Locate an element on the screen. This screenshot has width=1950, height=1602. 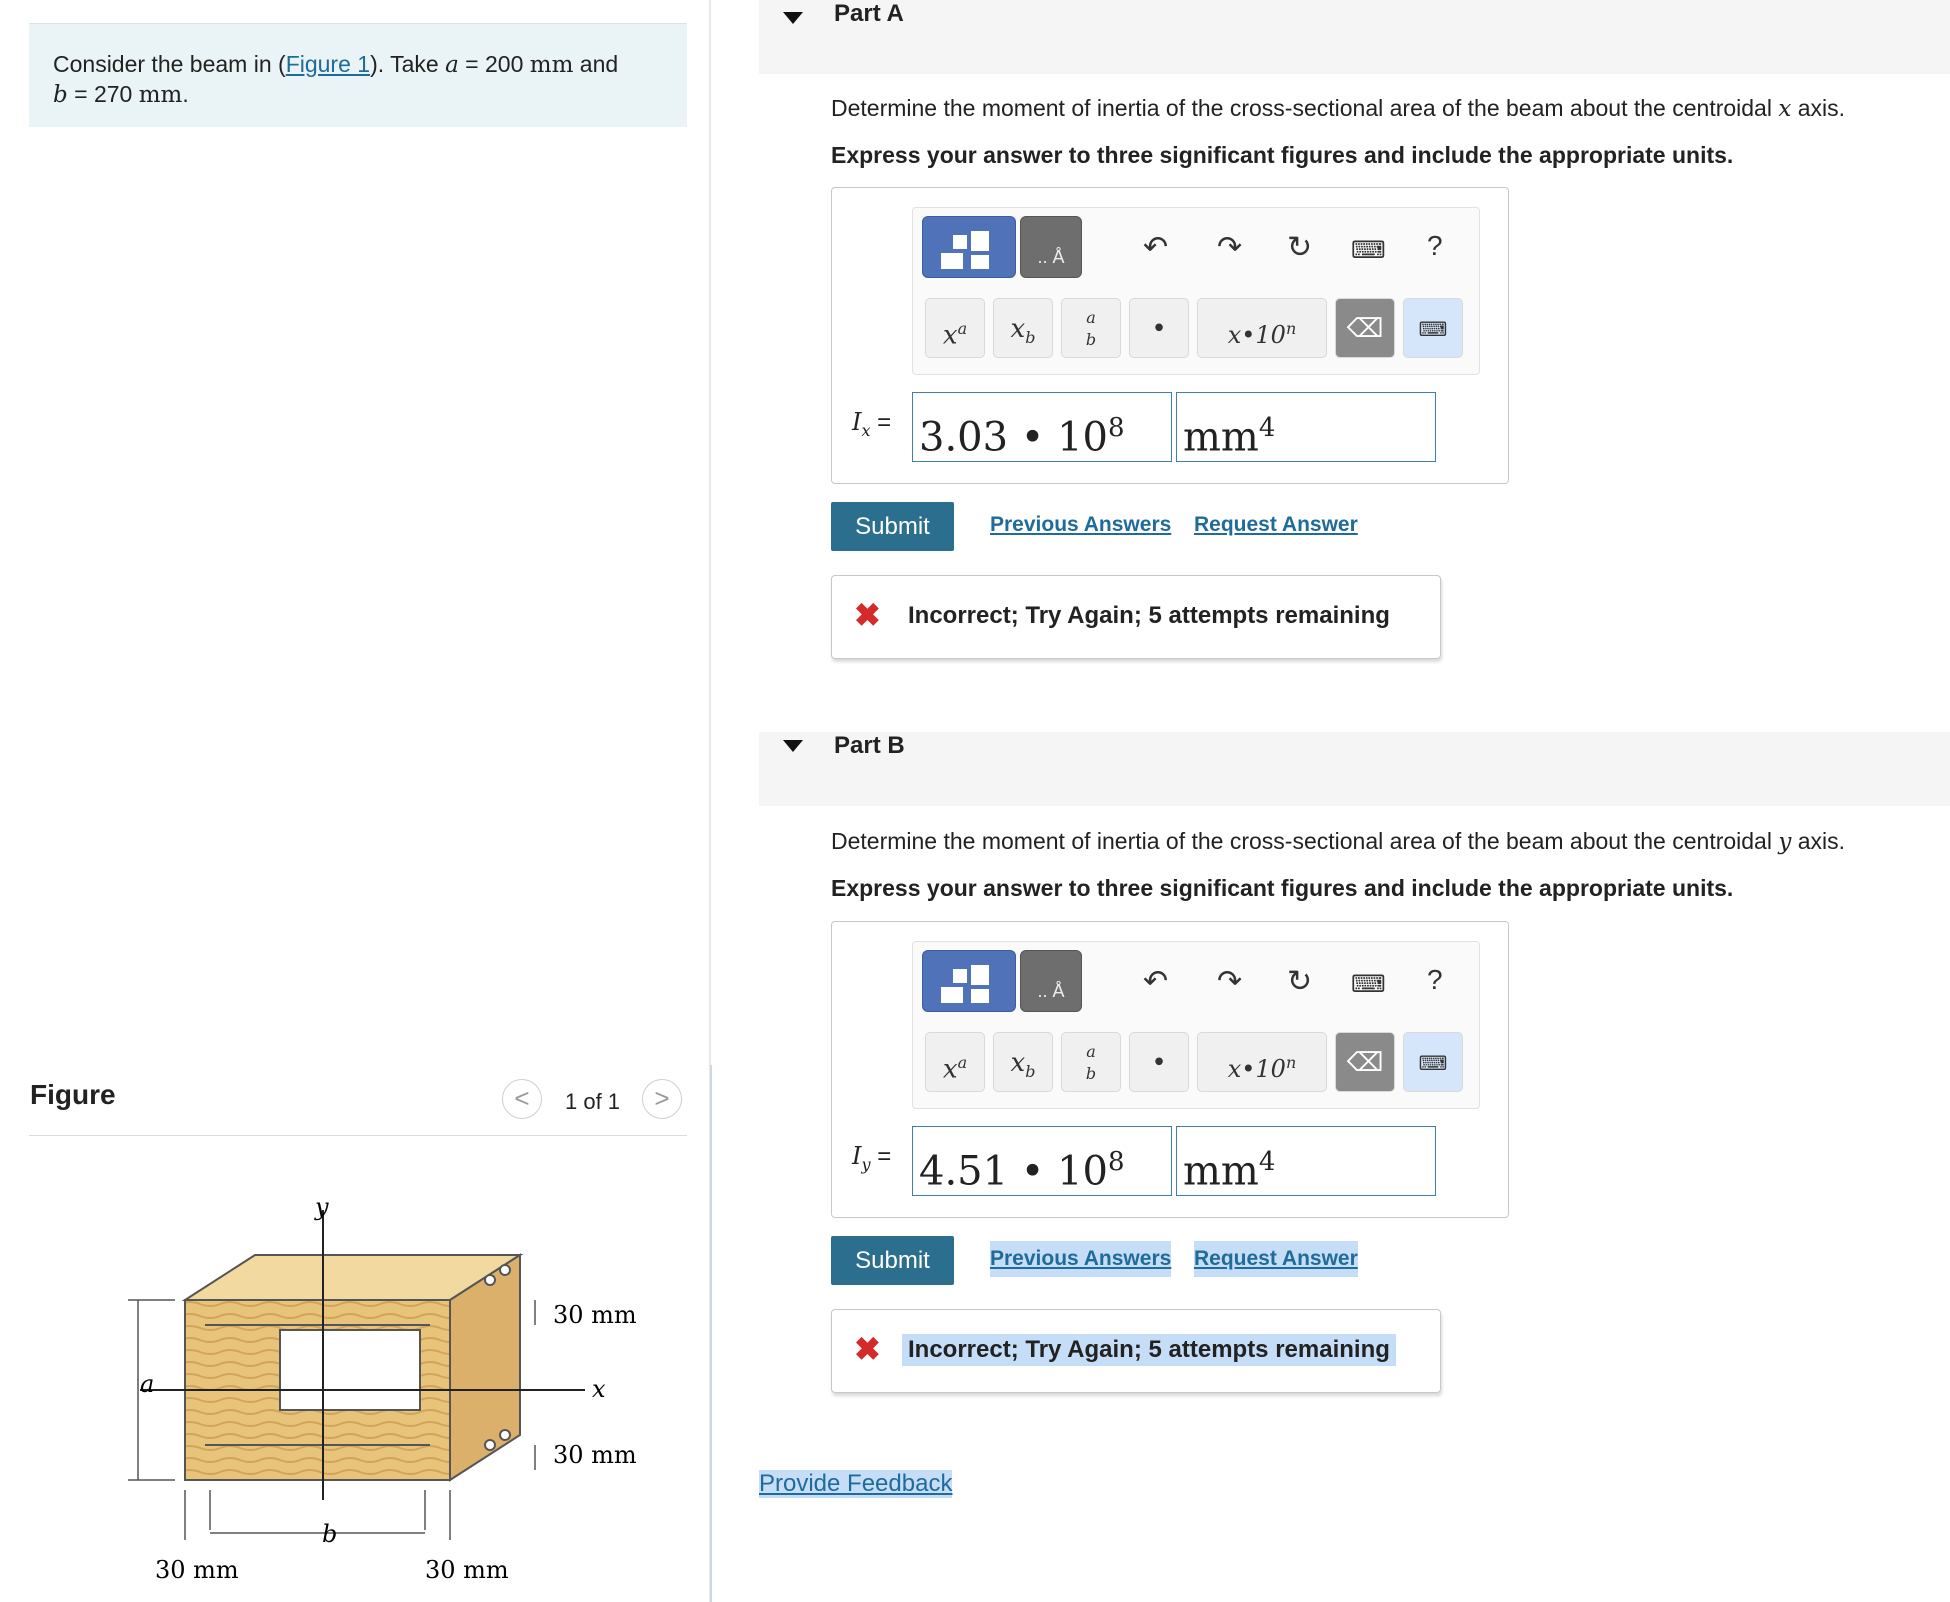
part-b-request-answer-link: Request Answer is located at coordinates (1276, 1259).